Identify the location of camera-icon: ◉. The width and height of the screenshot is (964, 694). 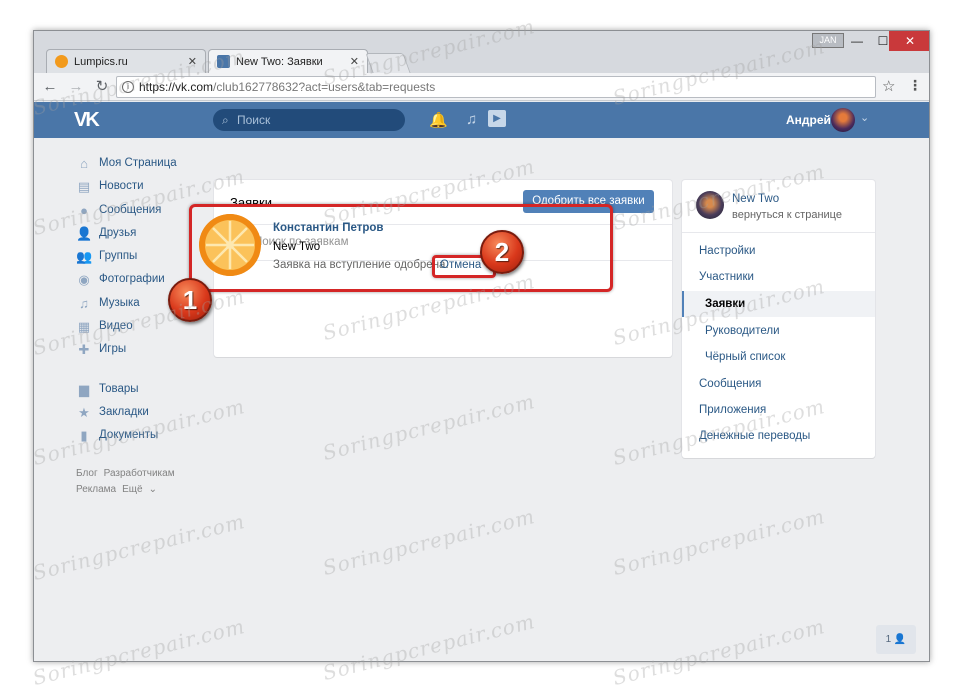
(84, 280).